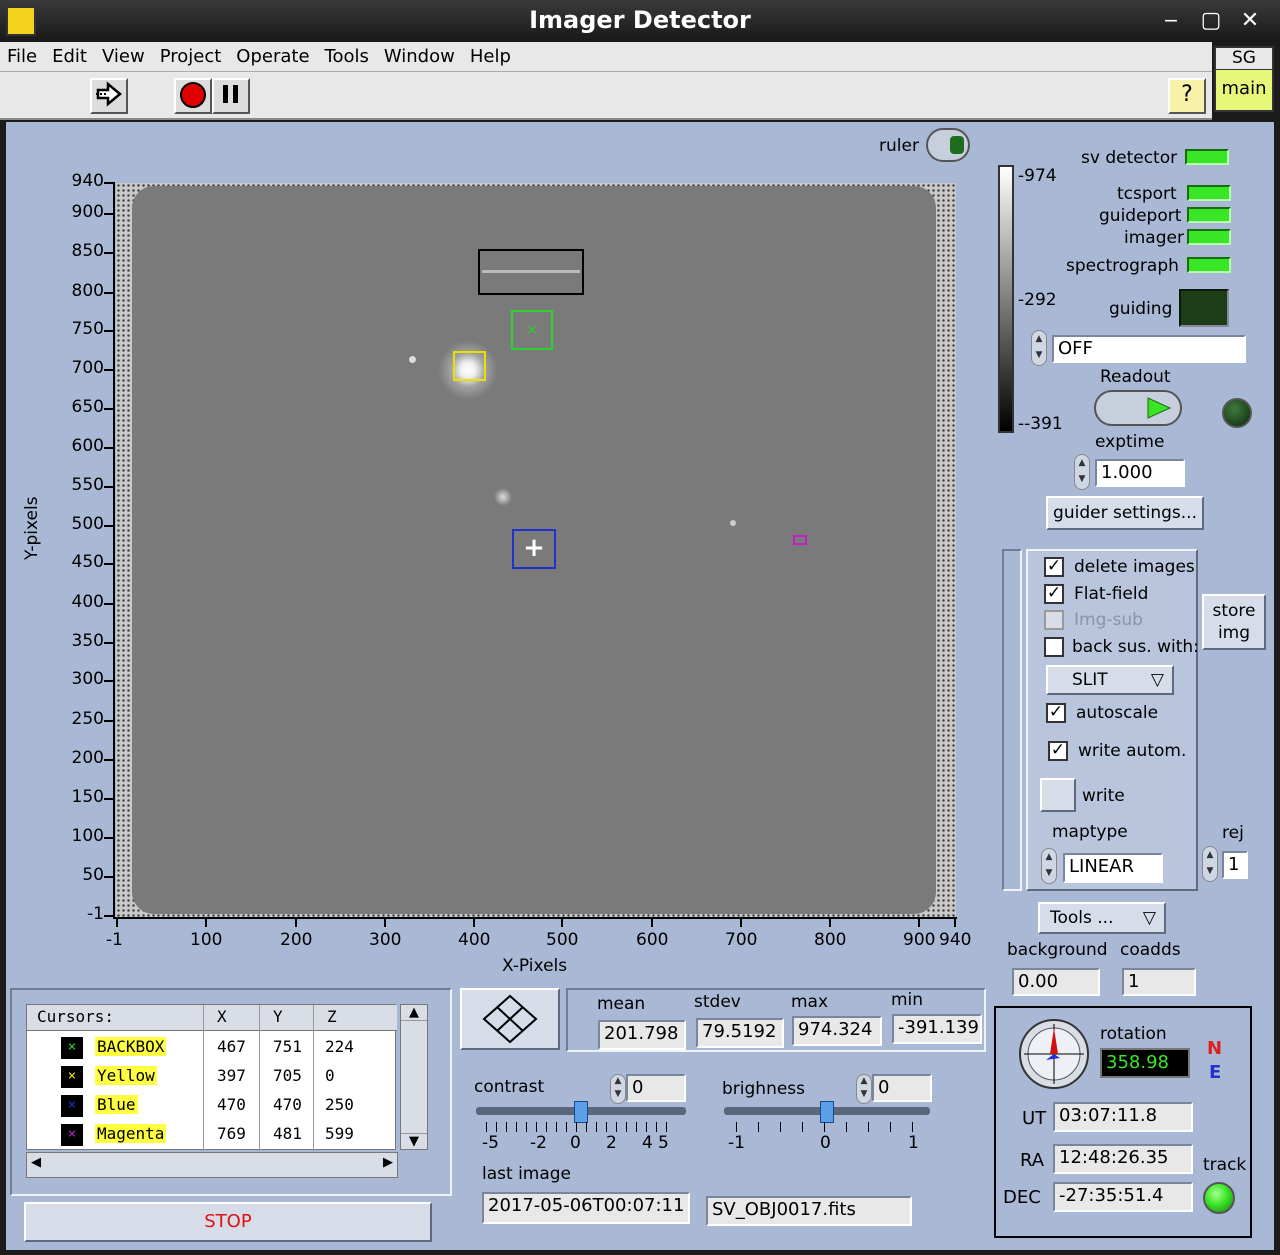  Describe the element at coordinates (70, 54) in the screenshot. I see `menu-edit: Edit` at that location.